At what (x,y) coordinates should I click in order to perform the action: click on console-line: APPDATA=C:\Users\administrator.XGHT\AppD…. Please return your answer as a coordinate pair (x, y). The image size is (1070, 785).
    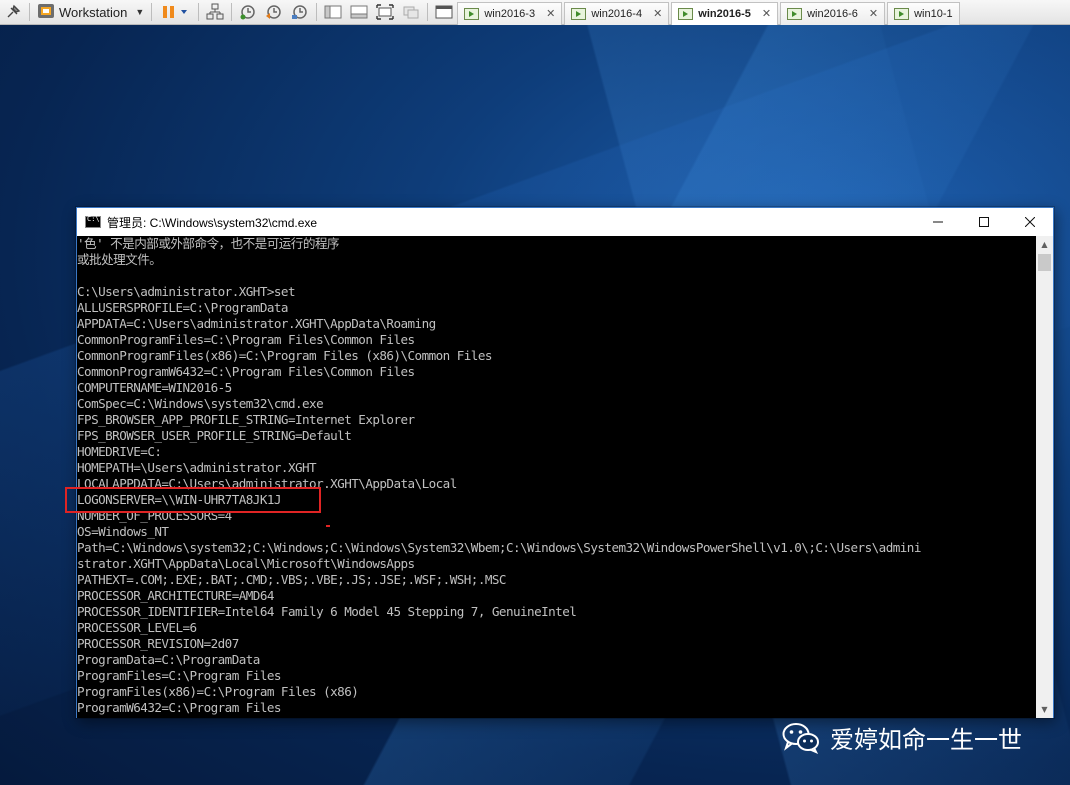
    Looking at the image, I should click on (256, 323).